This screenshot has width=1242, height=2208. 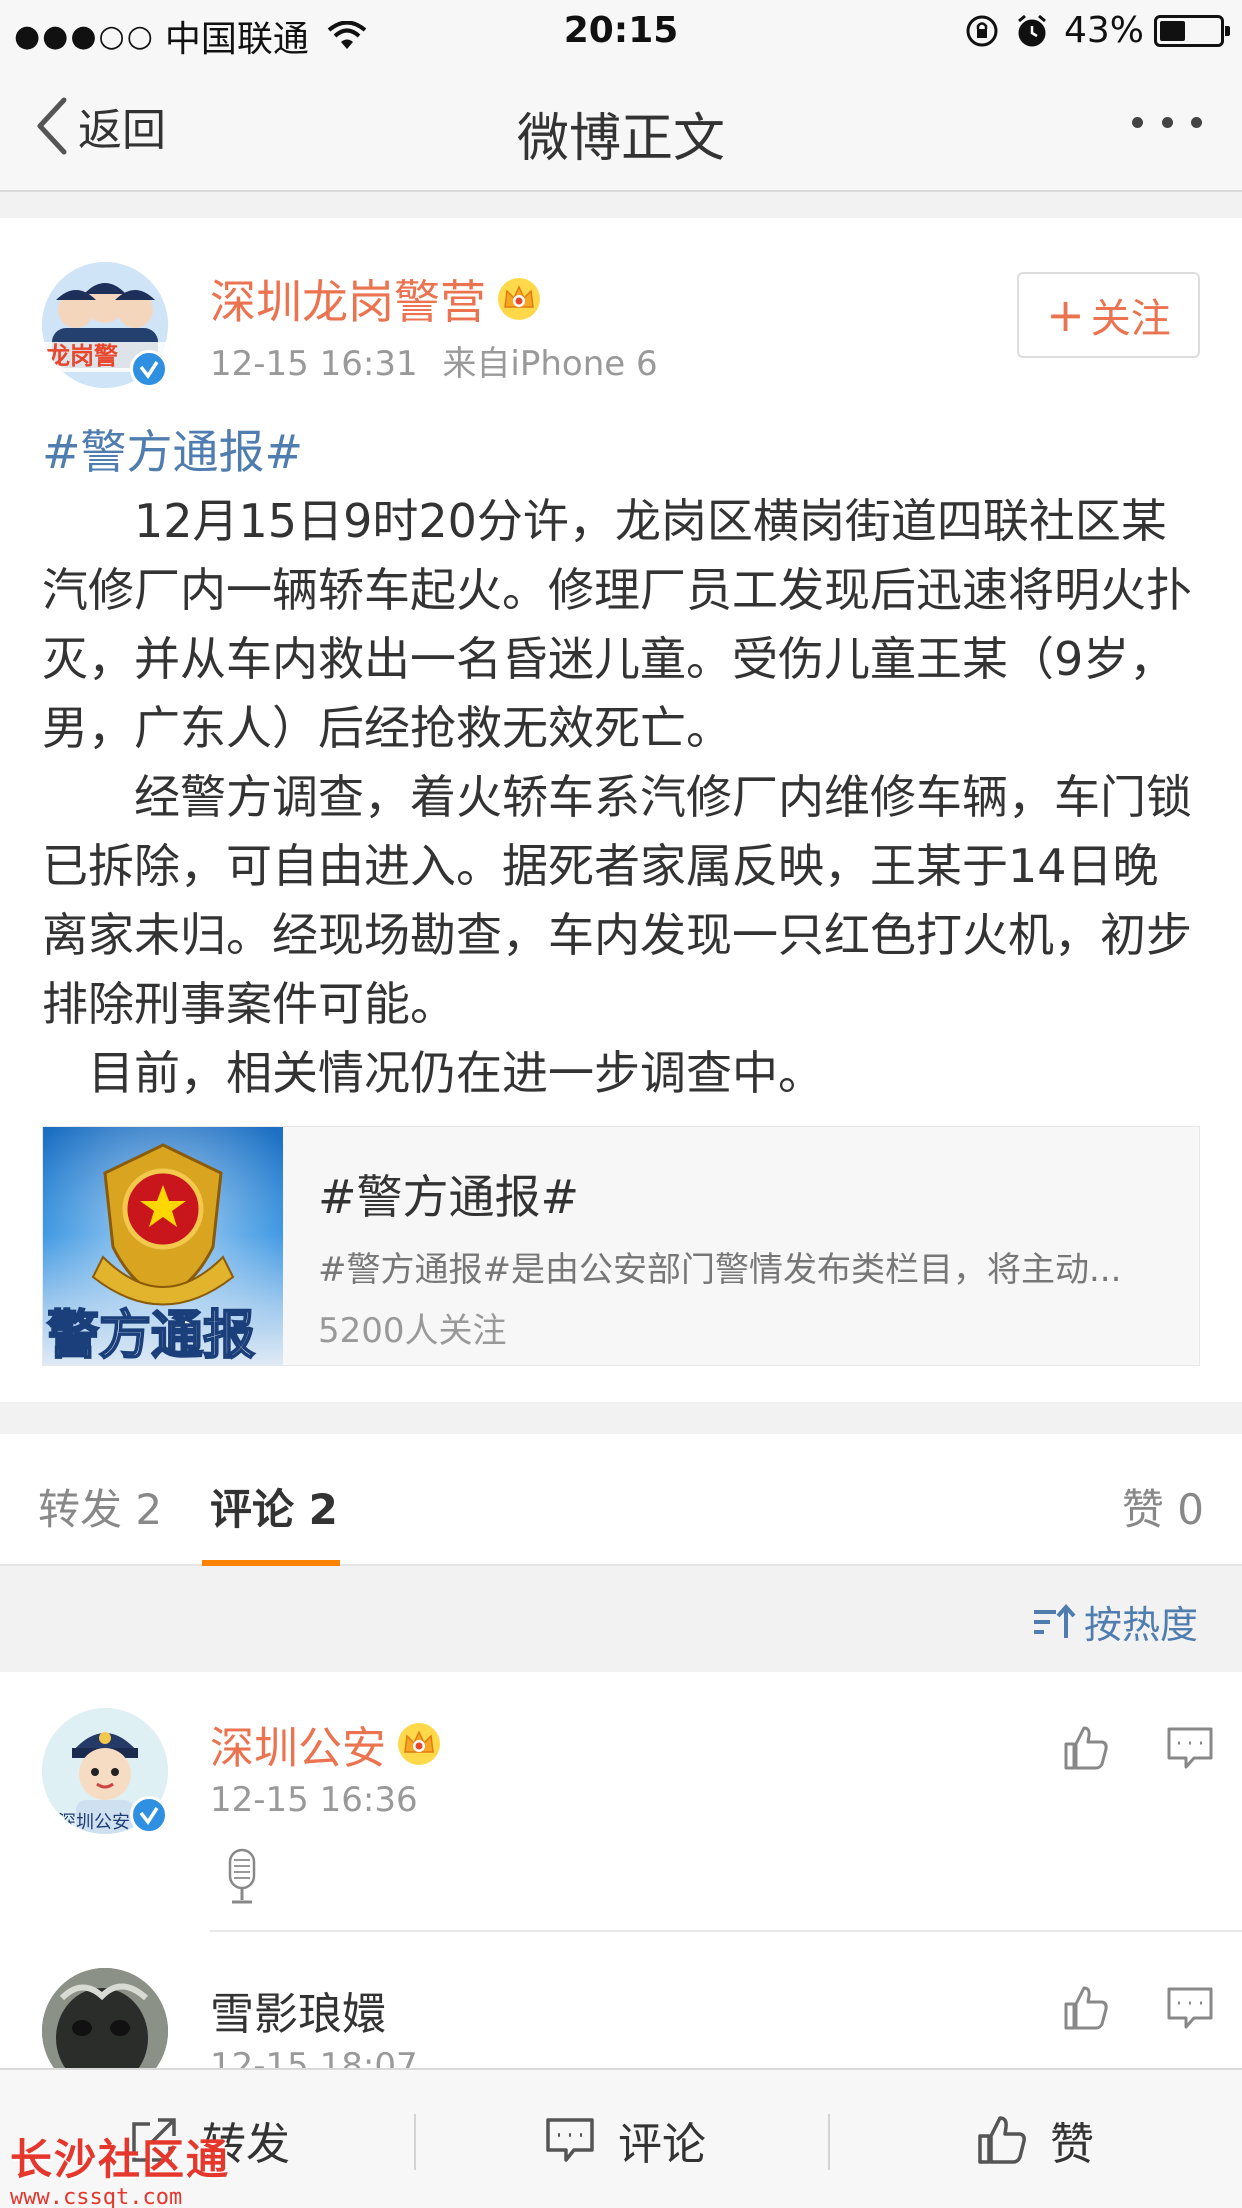 I want to click on comment-label: 评论, so click(x=662, y=2144).